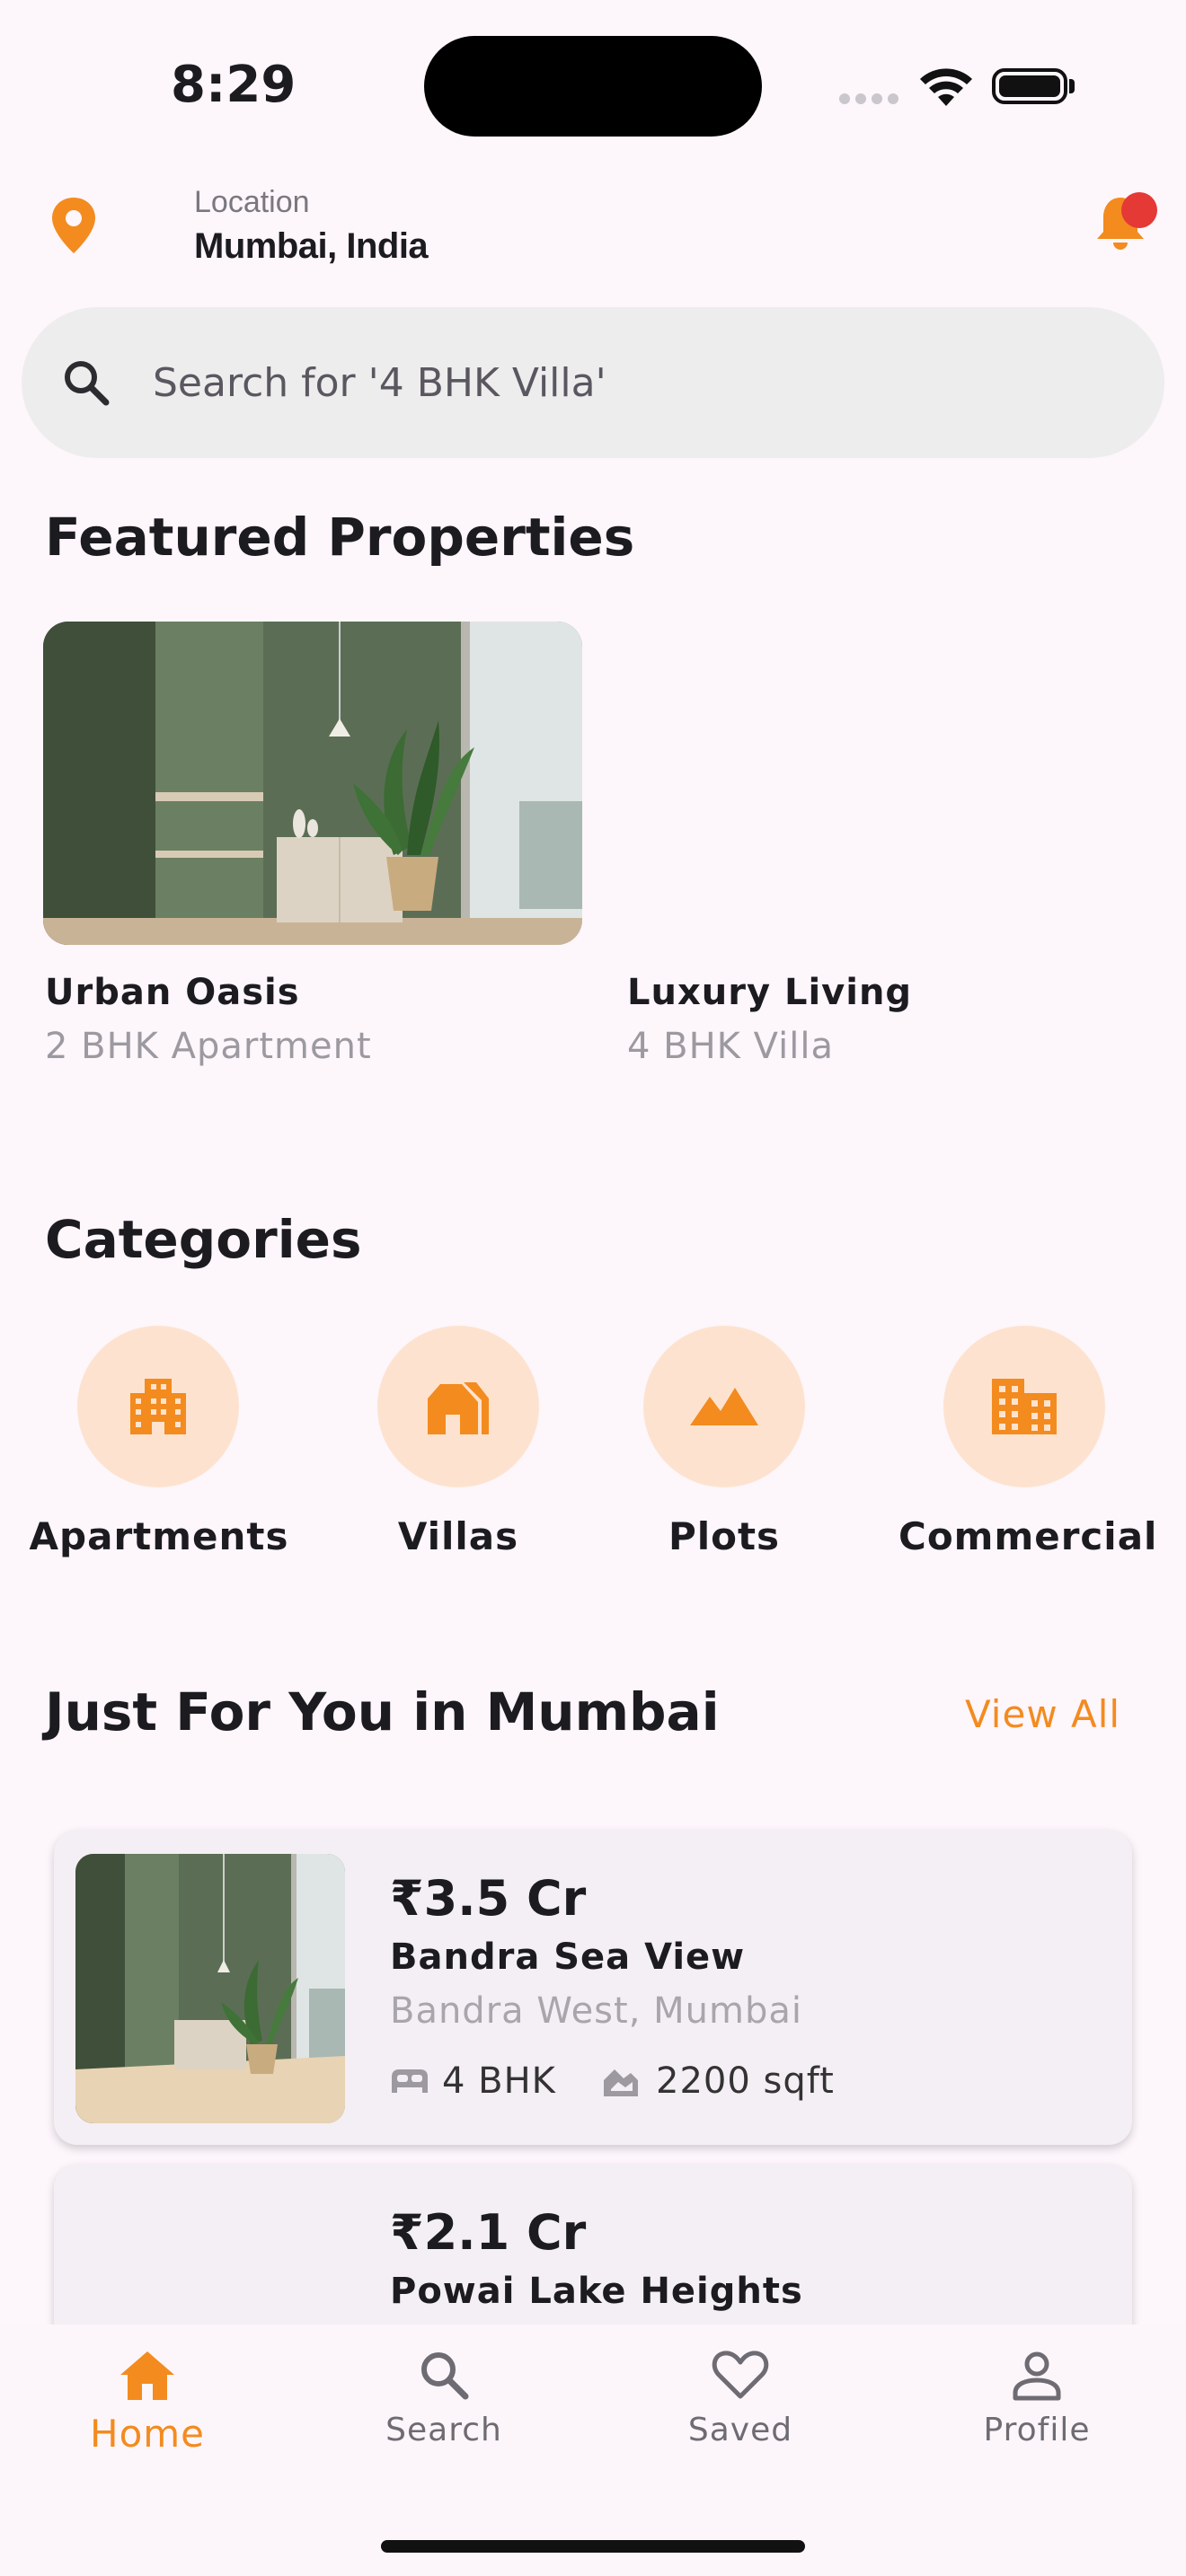  I want to click on nav-item-saved: Saved, so click(740, 2398).